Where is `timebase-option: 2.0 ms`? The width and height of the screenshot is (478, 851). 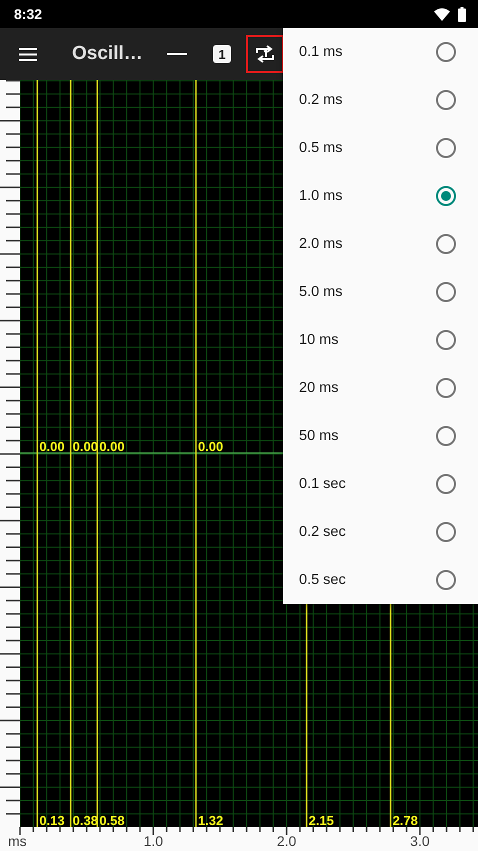
timebase-option: 2.0 ms is located at coordinates (380, 244).